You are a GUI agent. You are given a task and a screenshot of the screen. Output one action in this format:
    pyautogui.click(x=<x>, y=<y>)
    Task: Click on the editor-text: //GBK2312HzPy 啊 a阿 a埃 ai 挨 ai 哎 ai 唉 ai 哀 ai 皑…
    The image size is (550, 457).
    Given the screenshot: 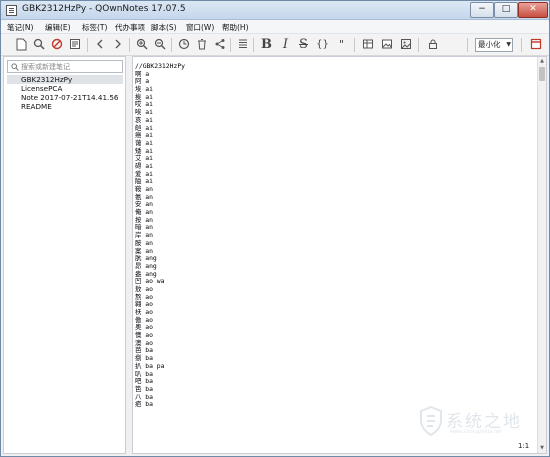 What is the action you would take?
    pyautogui.click(x=160, y=235)
    